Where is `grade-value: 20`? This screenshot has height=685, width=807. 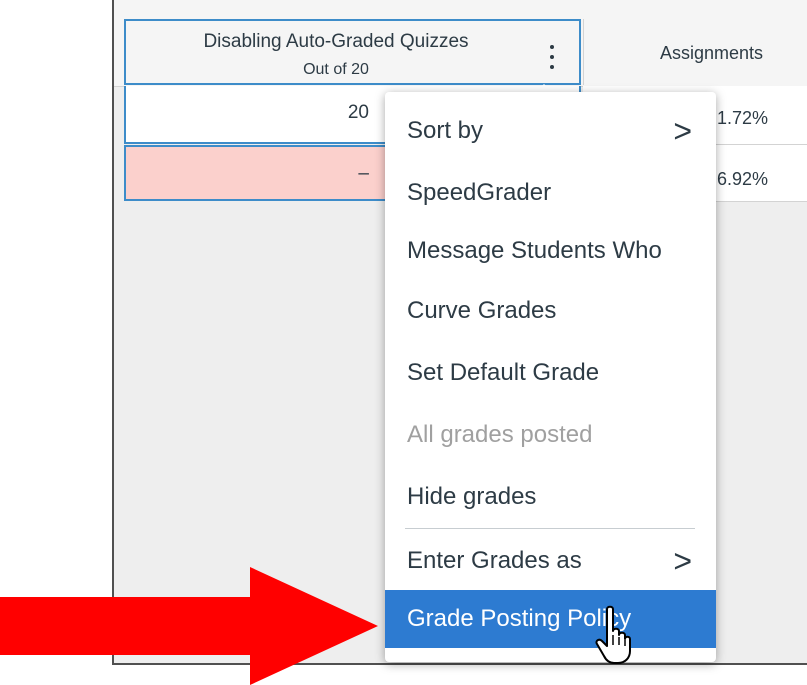 grade-value: 20 is located at coordinates (358, 112).